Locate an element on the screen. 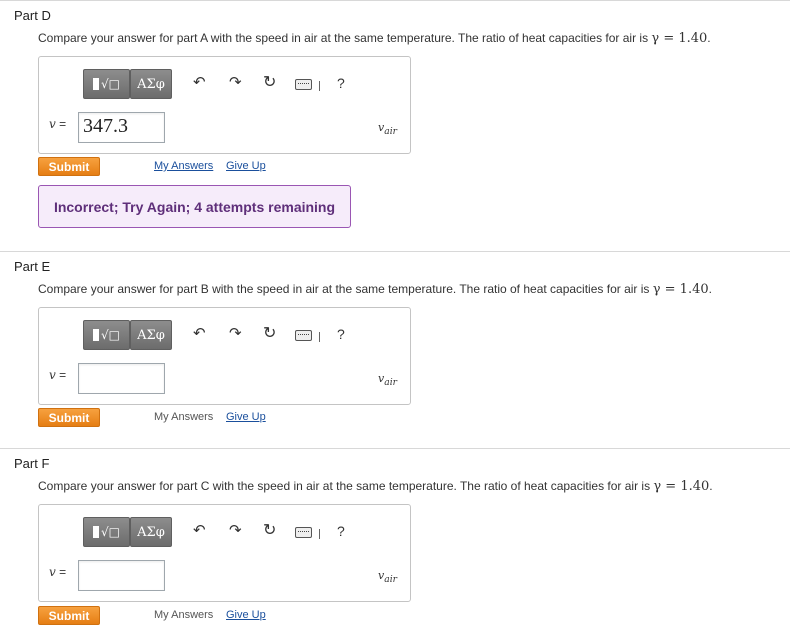 This screenshot has width=790, height=637. answer-input: 347.3 is located at coordinates (121, 127).